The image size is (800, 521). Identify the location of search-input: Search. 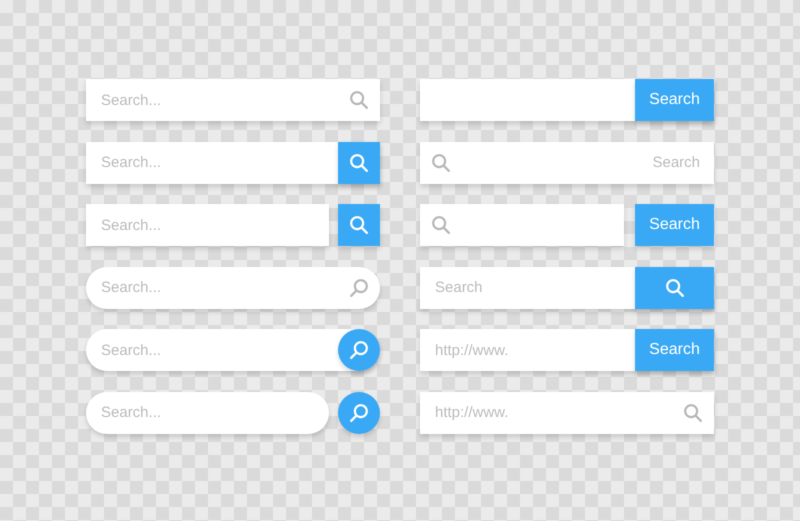
(527, 287).